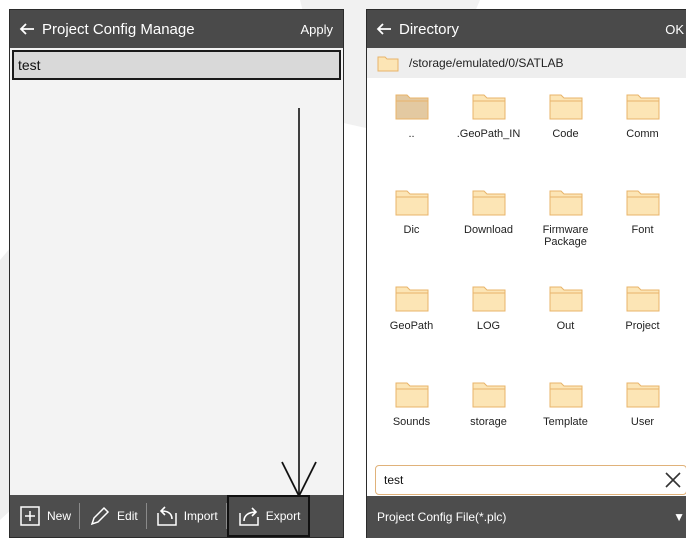  I want to click on guide-arrow, so click(299, 302).